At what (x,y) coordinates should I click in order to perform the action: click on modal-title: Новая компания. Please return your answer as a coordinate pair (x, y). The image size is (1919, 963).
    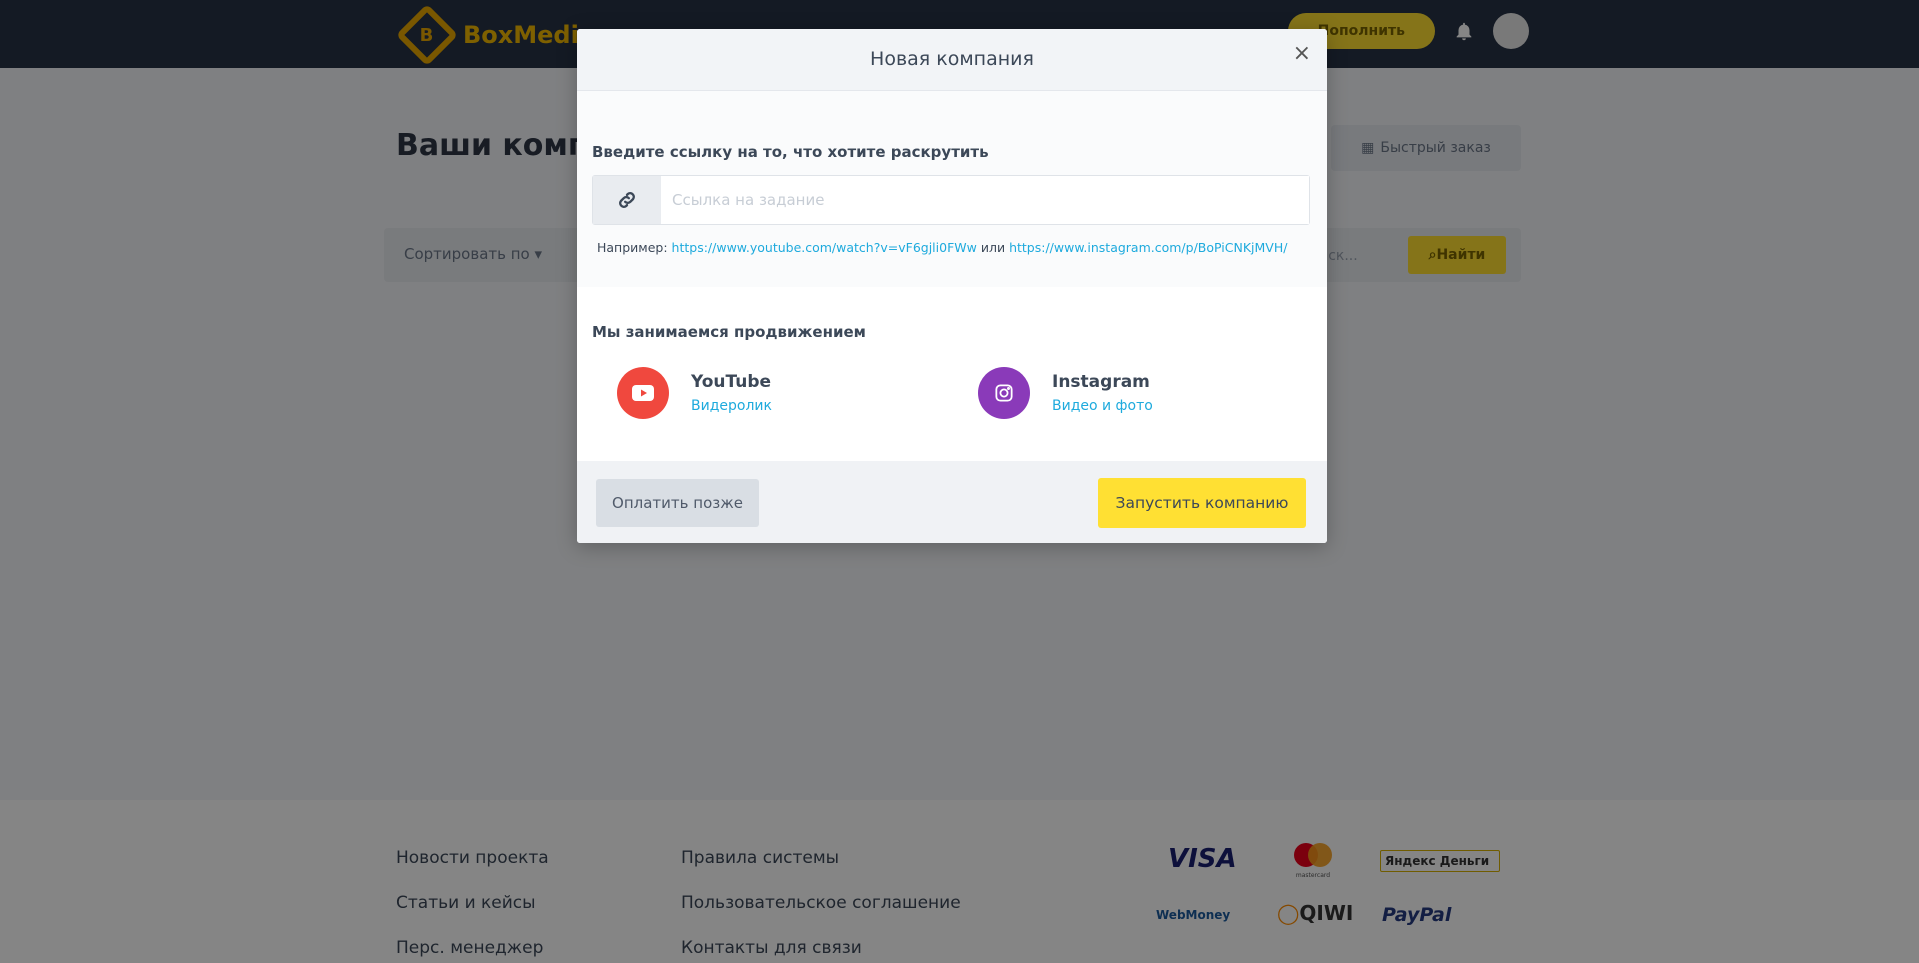
    Looking at the image, I should click on (952, 59).